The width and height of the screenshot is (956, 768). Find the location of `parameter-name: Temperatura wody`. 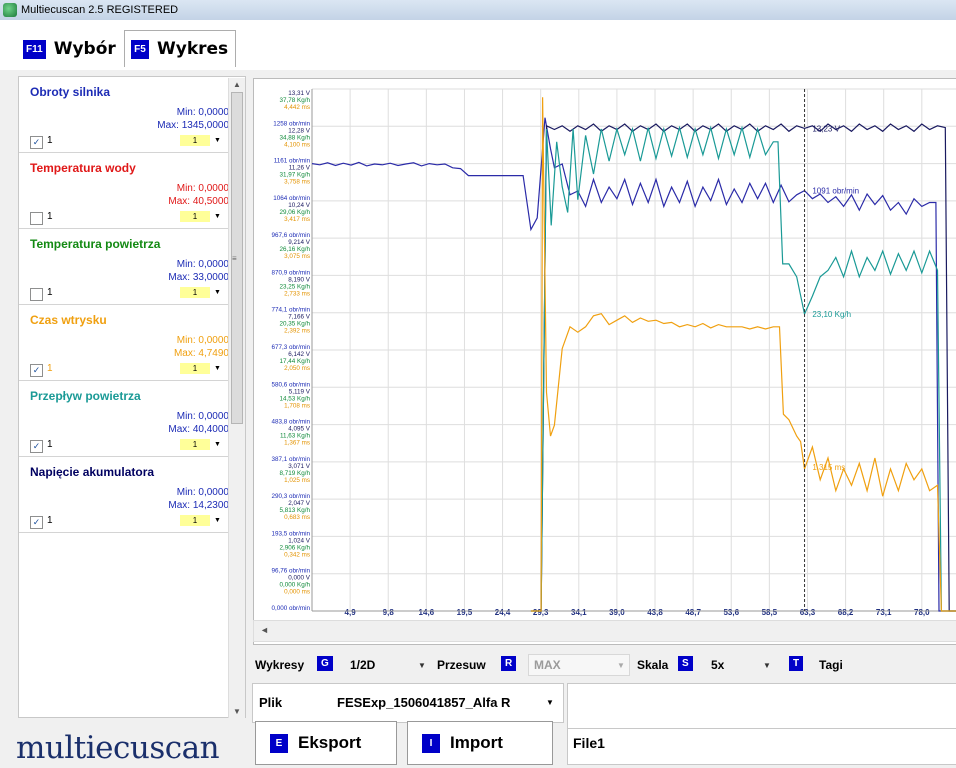

parameter-name: Temperatura wody is located at coordinates (83, 168).